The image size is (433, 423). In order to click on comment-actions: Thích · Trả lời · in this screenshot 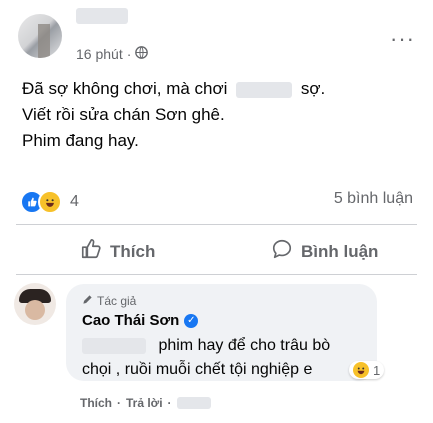, I will do `click(145, 403)`.